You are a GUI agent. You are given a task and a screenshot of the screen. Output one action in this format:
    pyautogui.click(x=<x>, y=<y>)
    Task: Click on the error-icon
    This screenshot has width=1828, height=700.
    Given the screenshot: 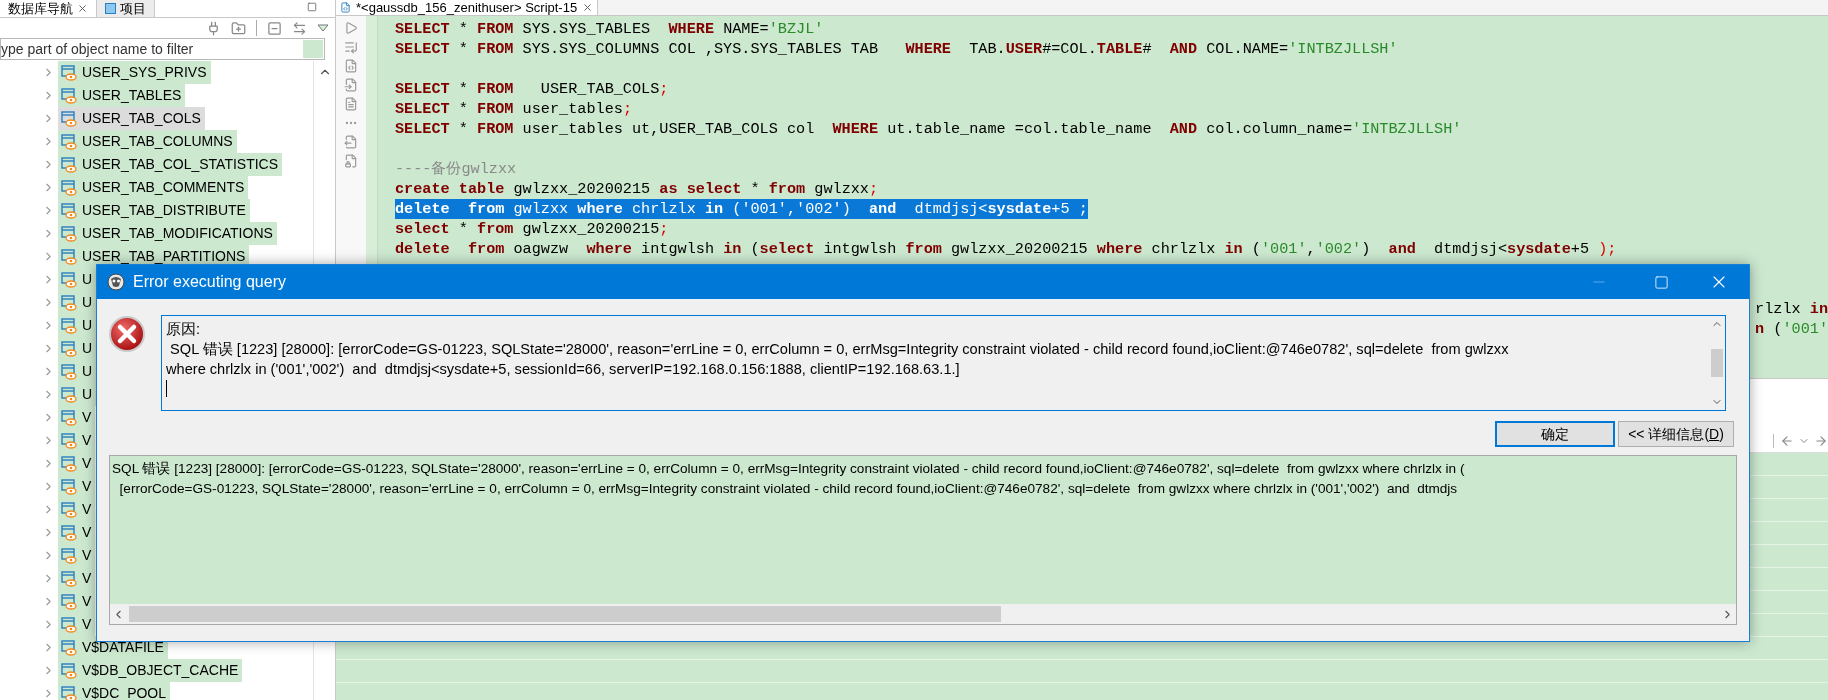 What is the action you would take?
    pyautogui.click(x=127, y=334)
    